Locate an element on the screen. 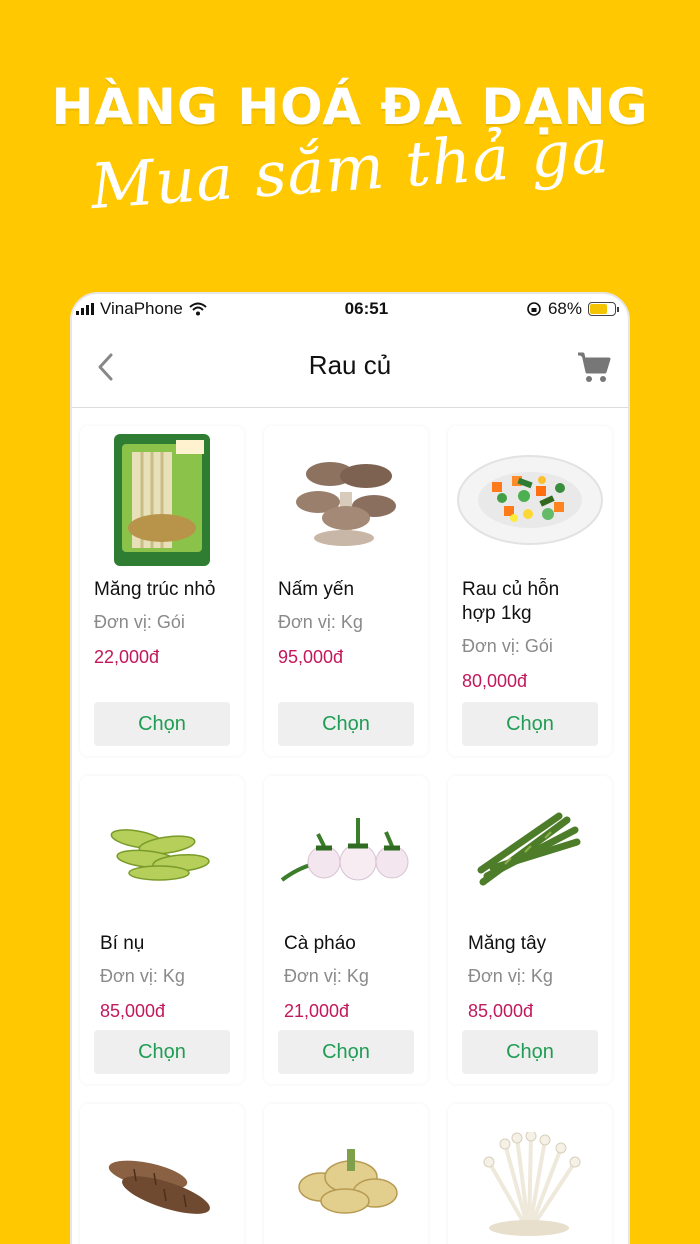  signal-icon is located at coordinates (85, 309).